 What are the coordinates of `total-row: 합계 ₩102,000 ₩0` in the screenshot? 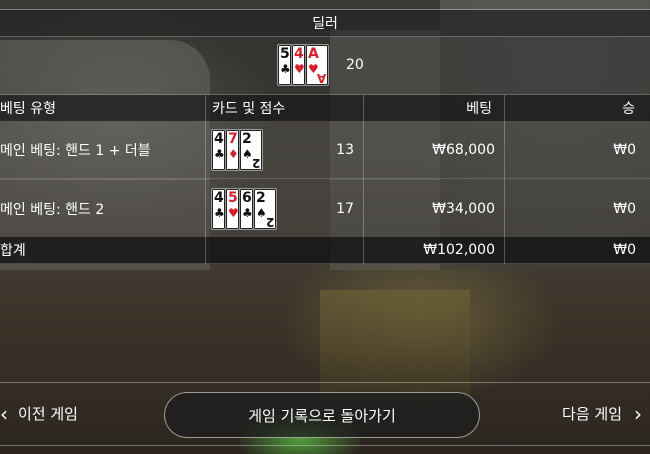 It's located at (325, 250).